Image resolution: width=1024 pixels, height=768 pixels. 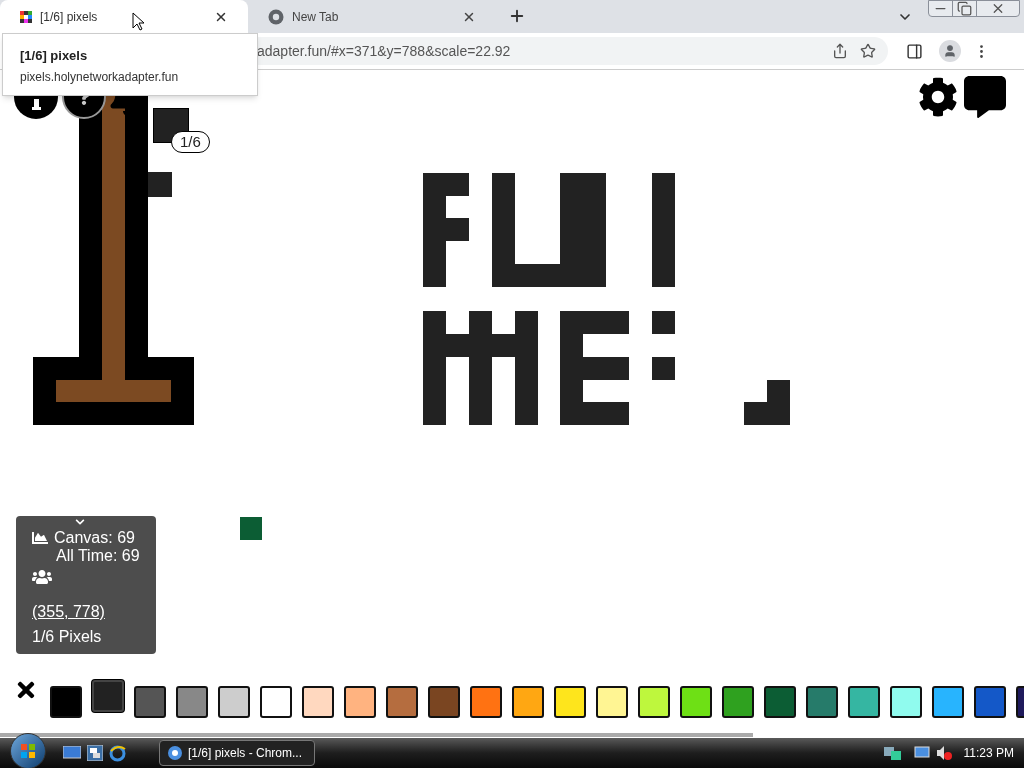 I want to click on windows-logo-icon, so click(x=28, y=751).